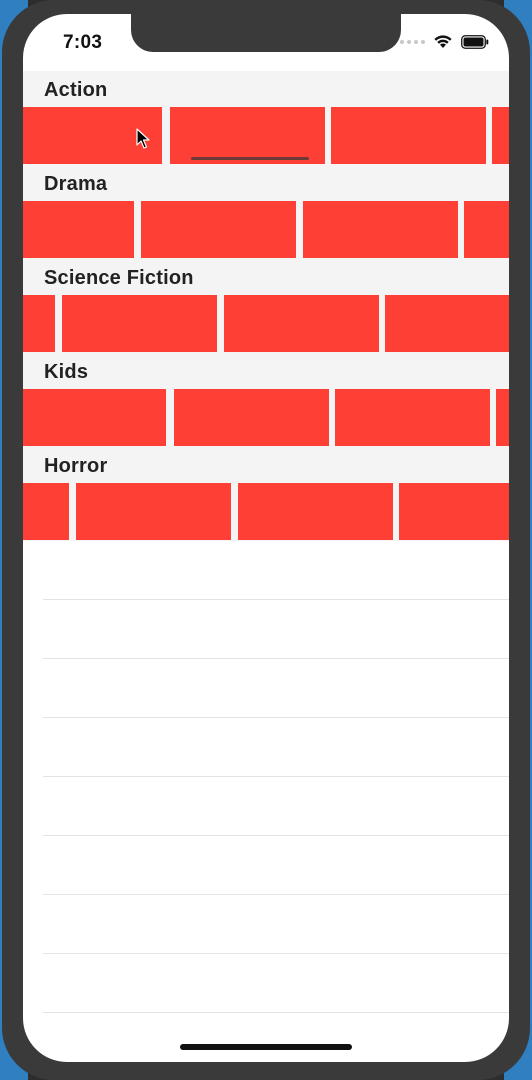 Image resolution: width=532 pixels, height=1080 pixels. I want to click on category-title: Horror, so click(76, 466).